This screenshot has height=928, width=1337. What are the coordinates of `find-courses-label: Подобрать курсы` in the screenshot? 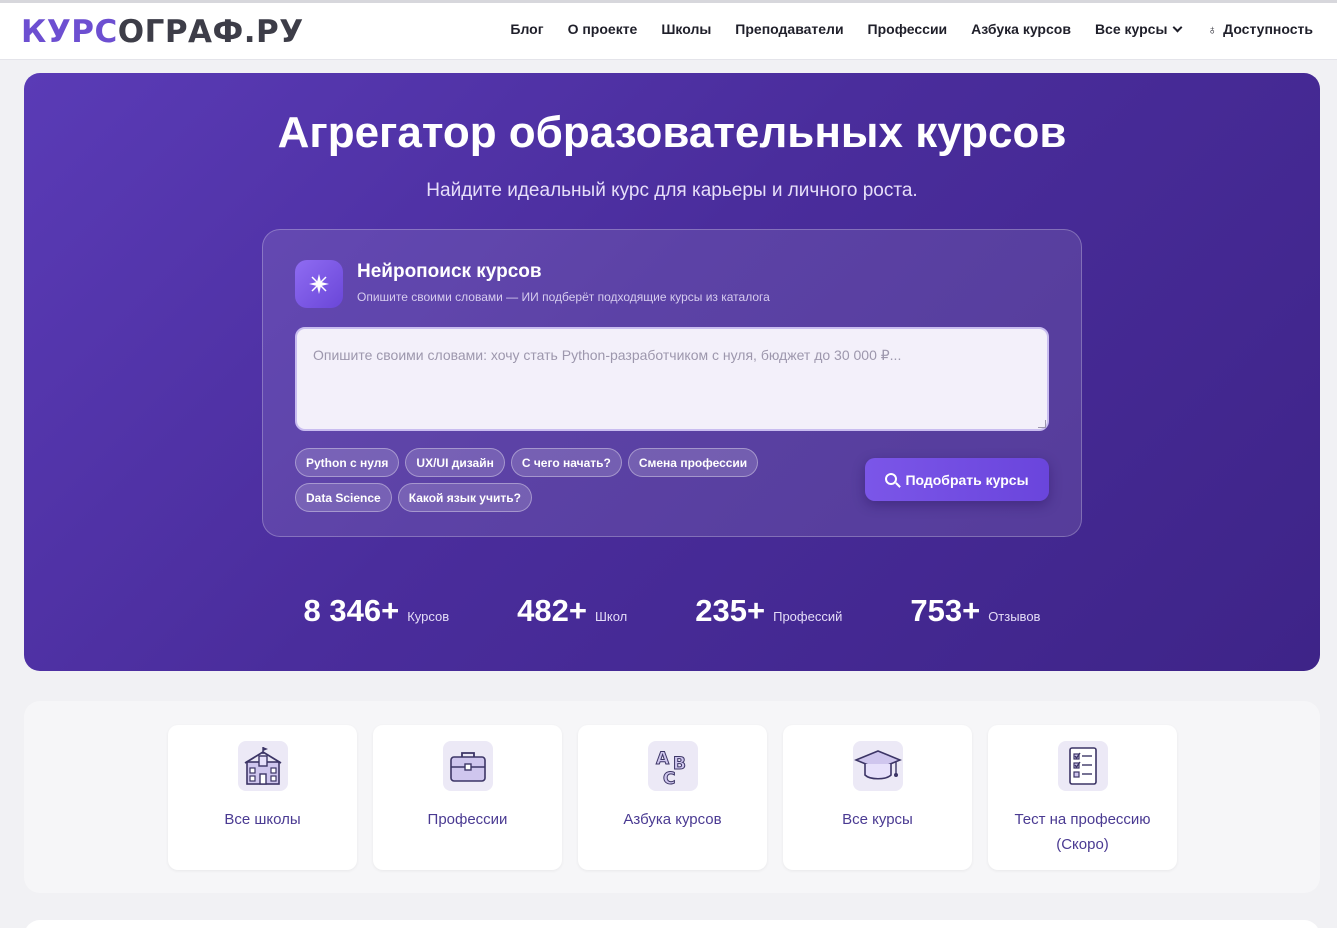 It's located at (967, 479).